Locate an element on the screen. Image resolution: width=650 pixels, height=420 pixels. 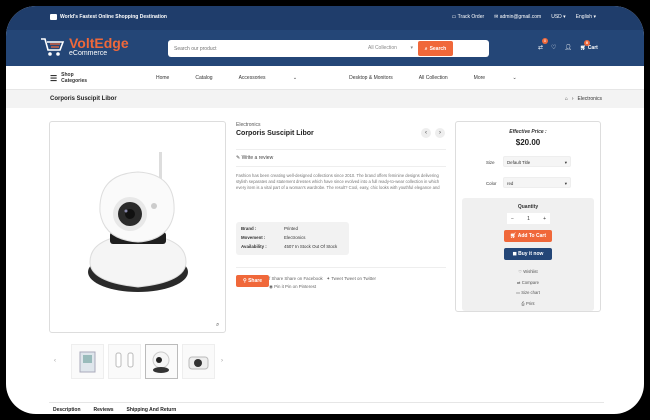
wishlist-icon: ♡ is located at coordinates (553, 47).